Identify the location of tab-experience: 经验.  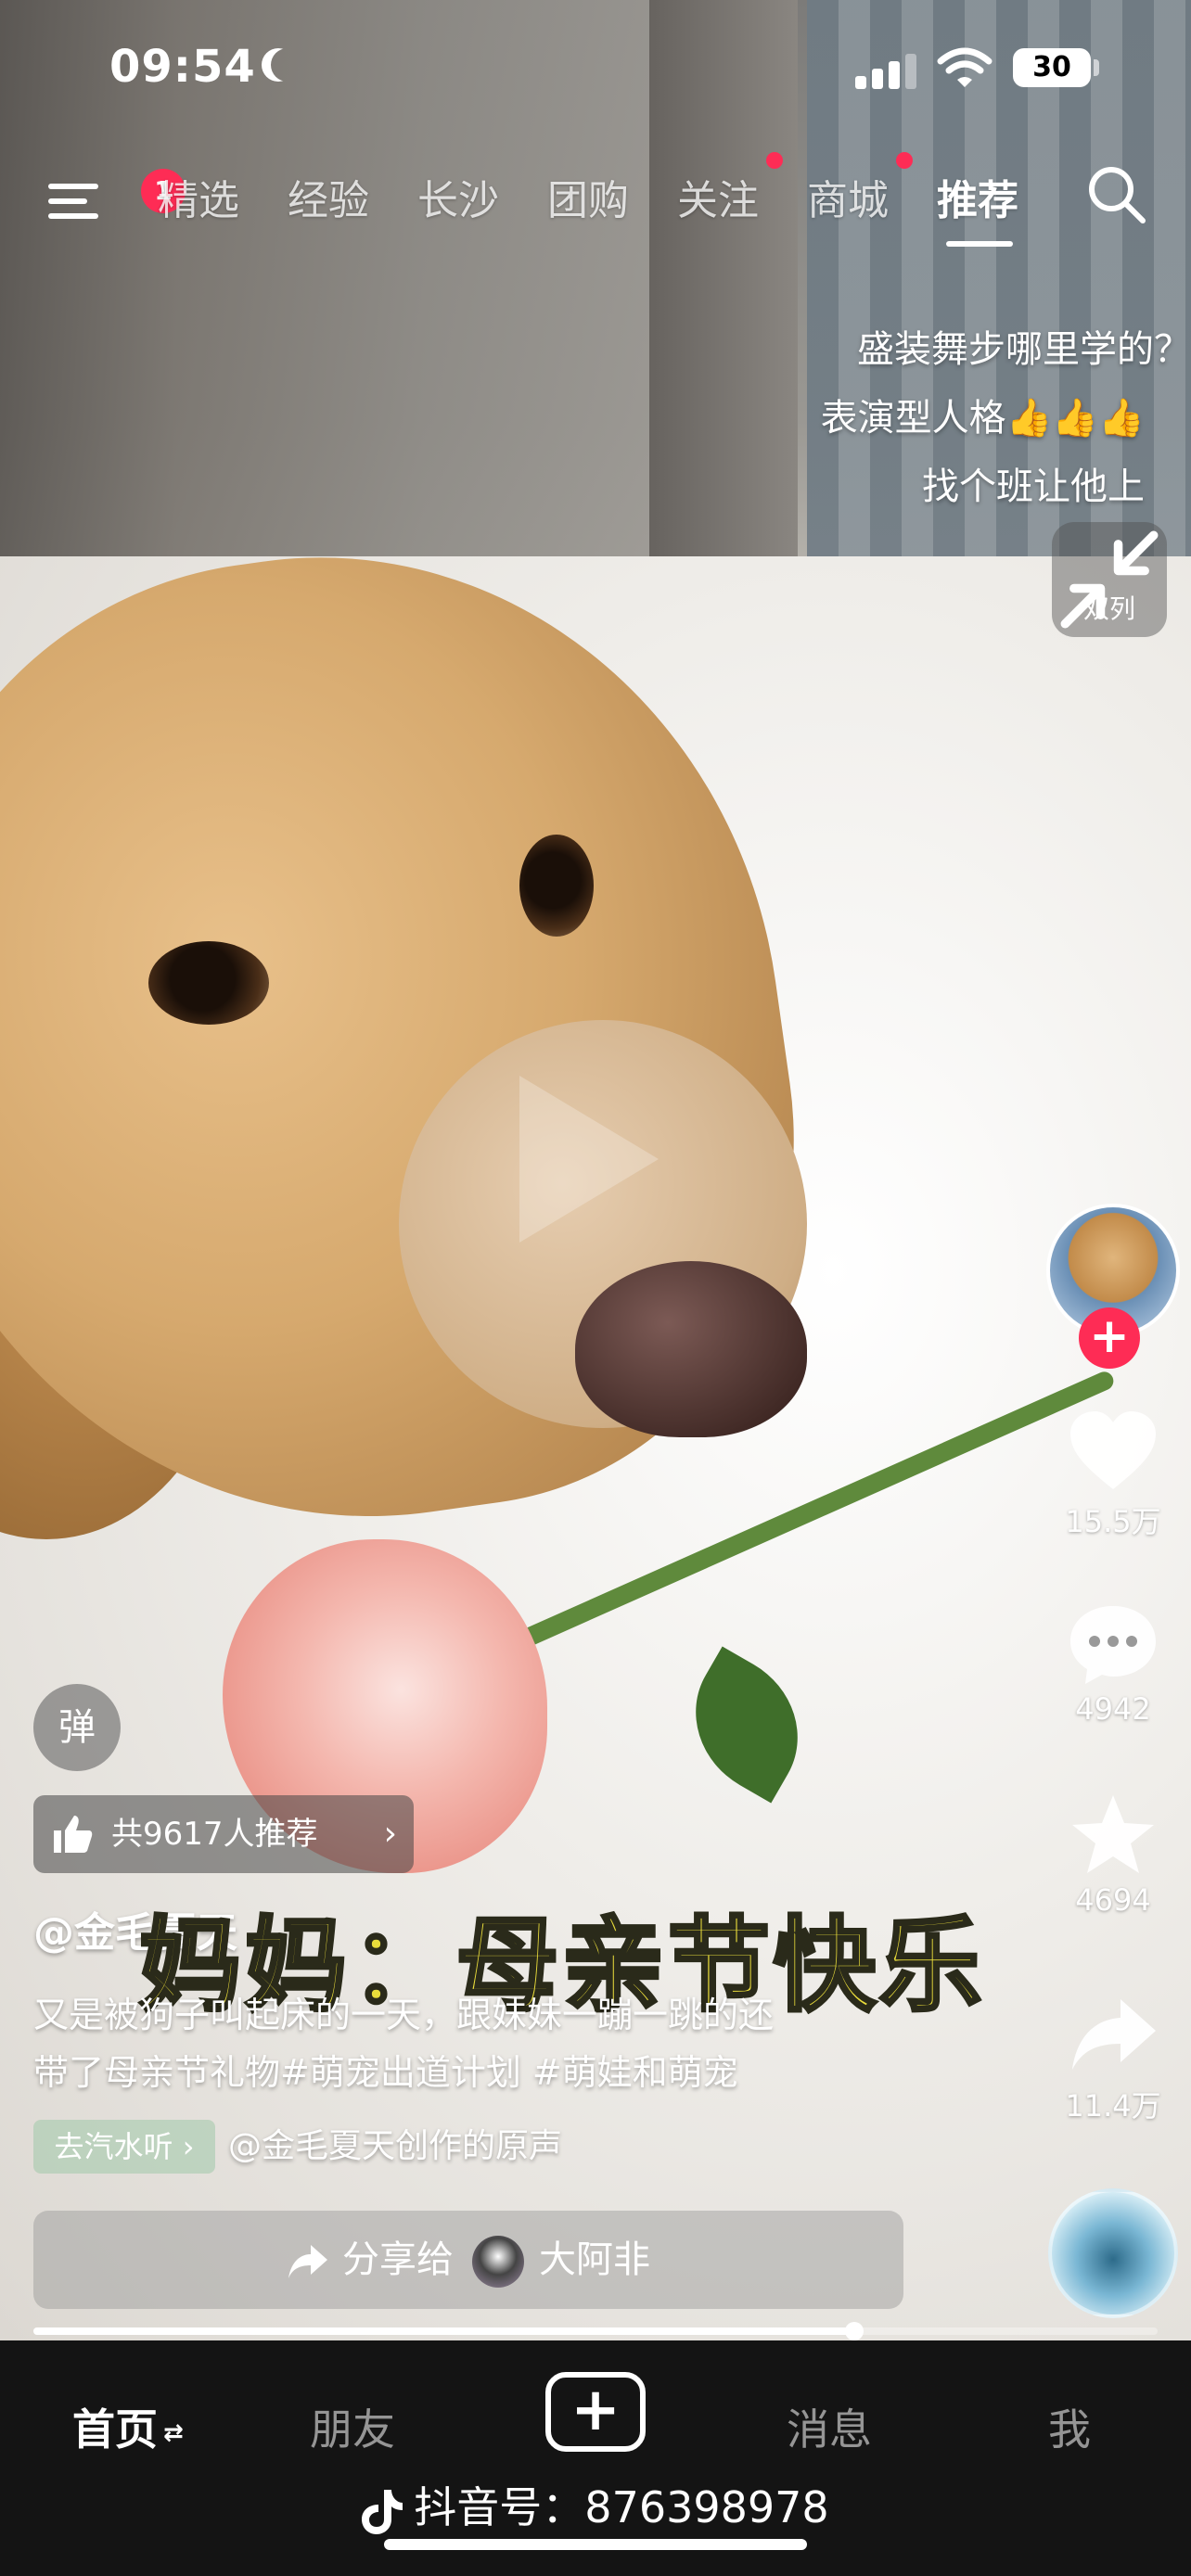
(328, 196).